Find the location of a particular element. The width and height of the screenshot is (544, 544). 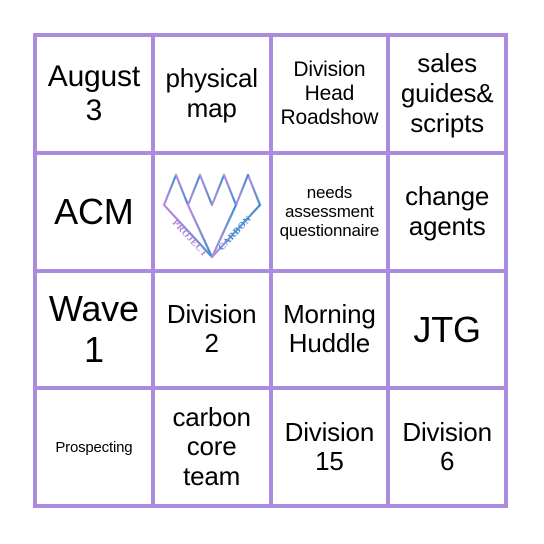

project-carbon-diamond-icon: PROJECT CARBON is located at coordinates (211, 216).